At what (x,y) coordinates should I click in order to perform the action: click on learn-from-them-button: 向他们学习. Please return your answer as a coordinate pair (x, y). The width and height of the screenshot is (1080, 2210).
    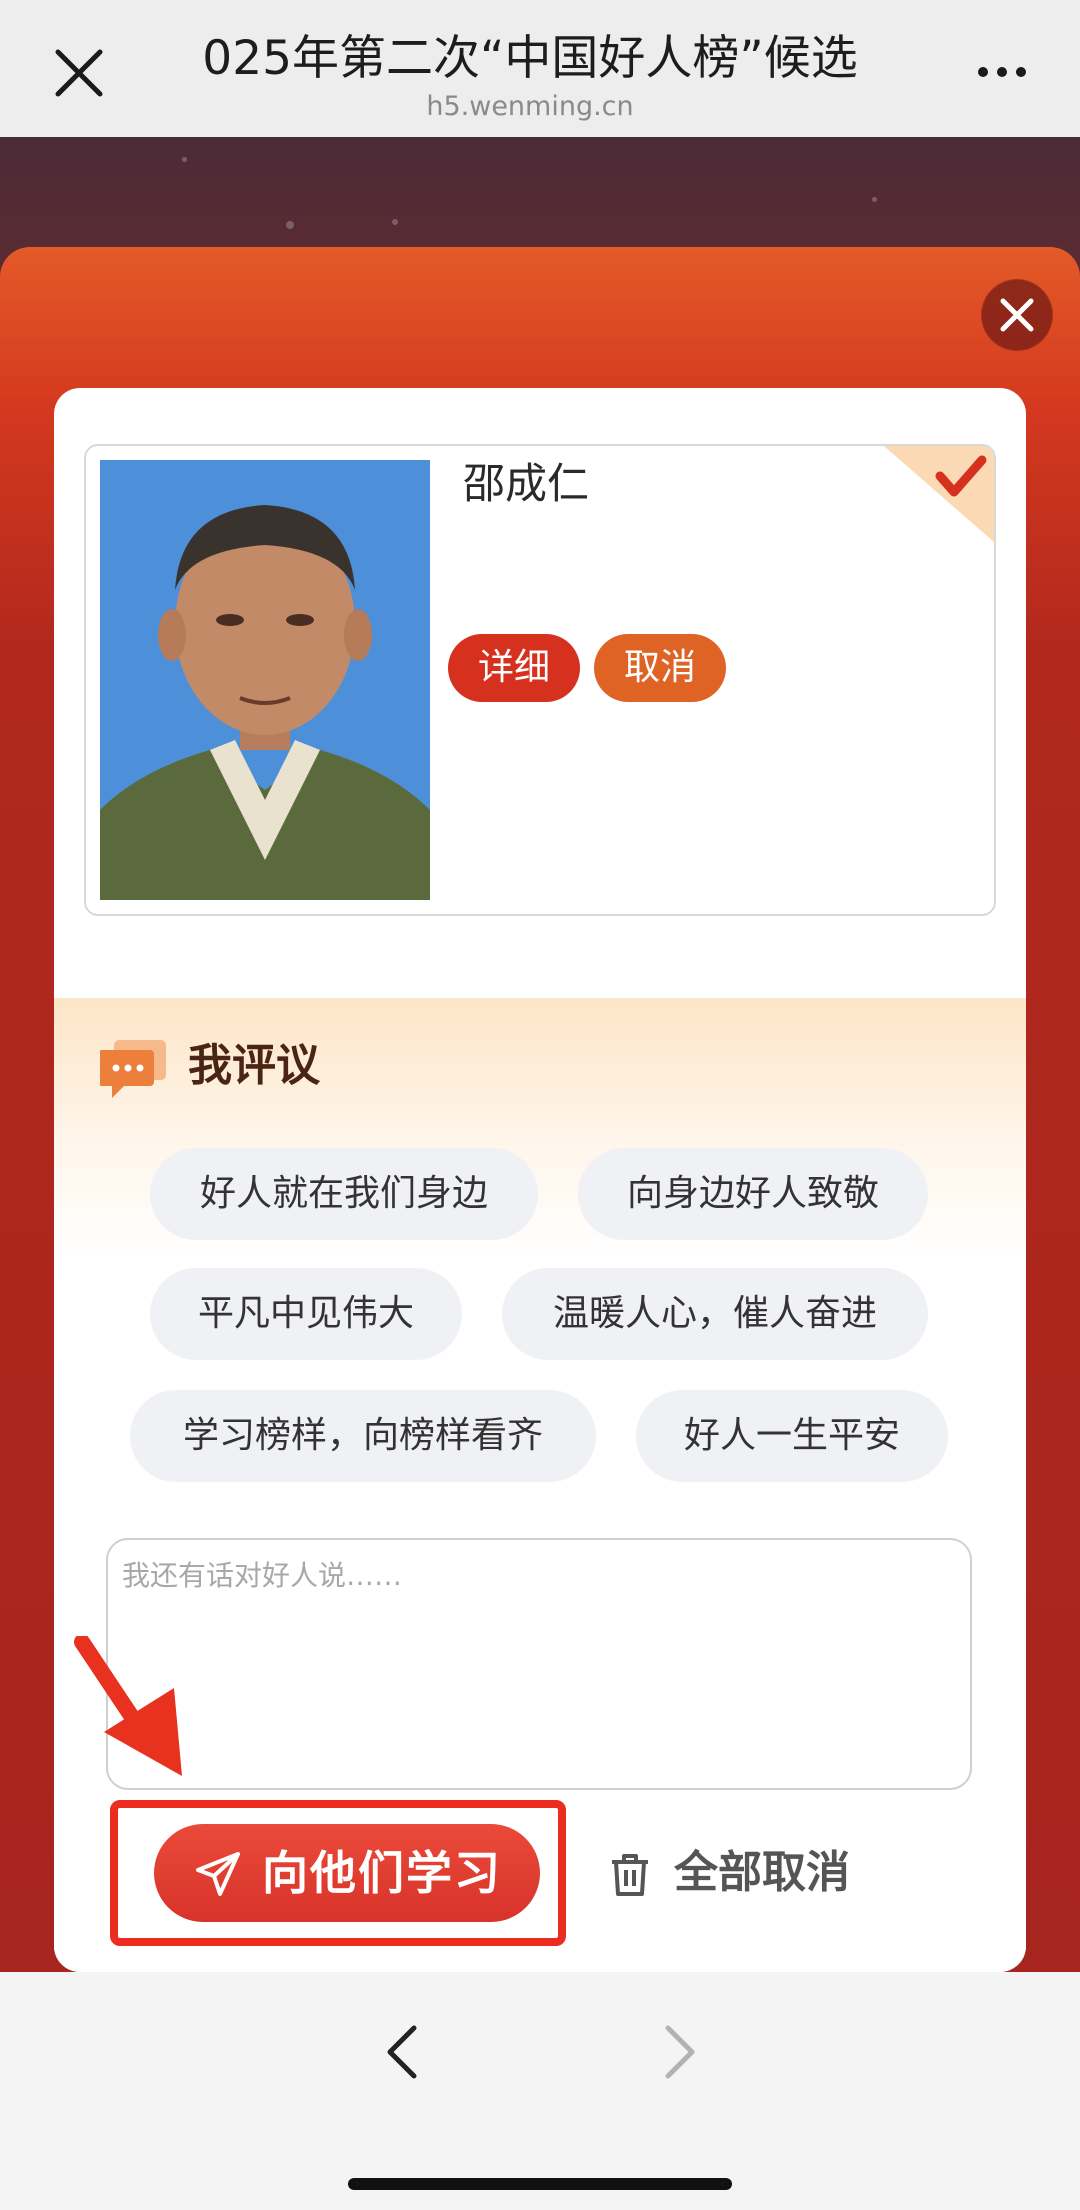
    Looking at the image, I should click on (347, 1873).